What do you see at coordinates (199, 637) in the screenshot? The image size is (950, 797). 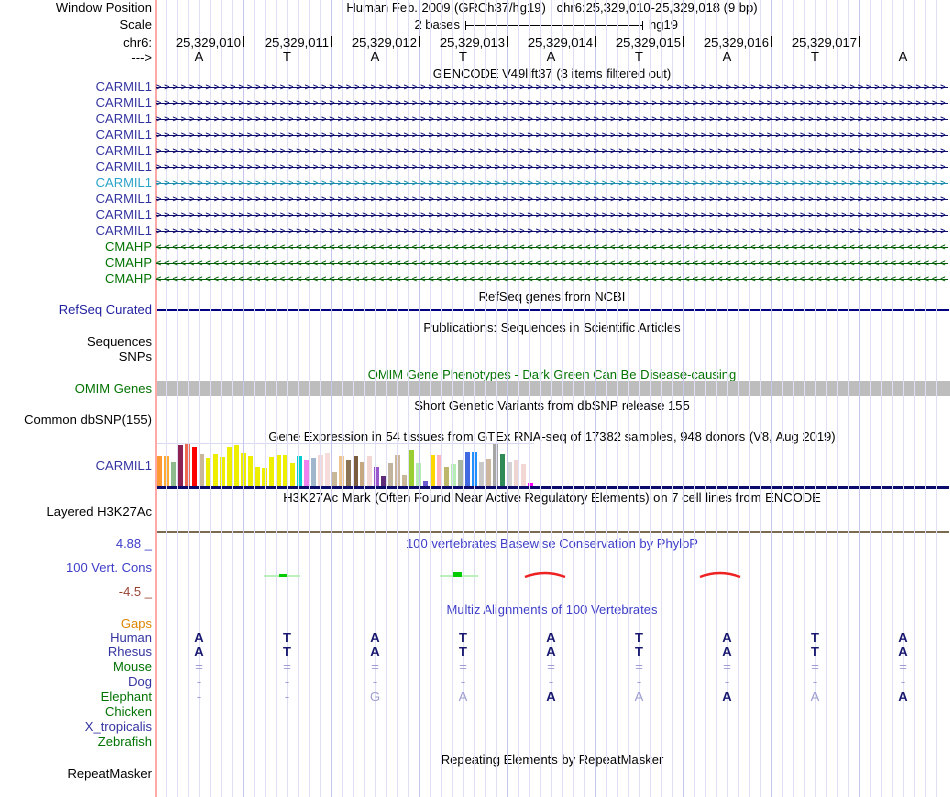 I see `alignment-base-human: A` at bounding box center [199, 637].